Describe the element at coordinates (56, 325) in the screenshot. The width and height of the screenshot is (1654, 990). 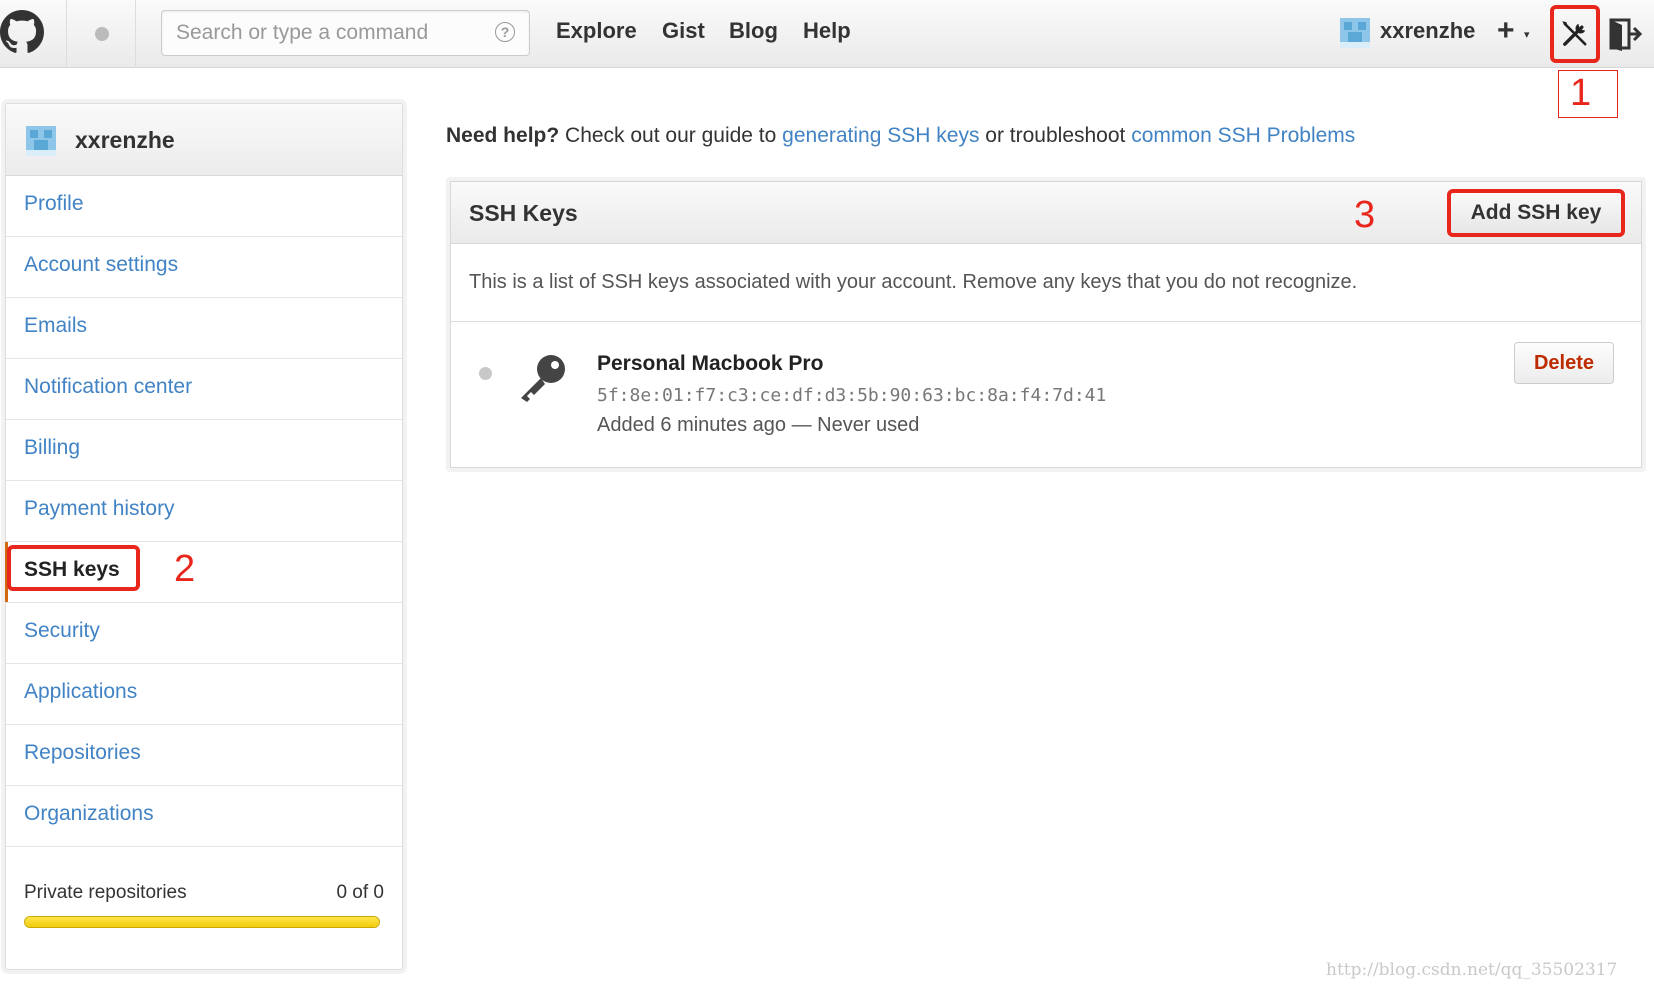
I see `sidebar-item-label: Emails` at that location.